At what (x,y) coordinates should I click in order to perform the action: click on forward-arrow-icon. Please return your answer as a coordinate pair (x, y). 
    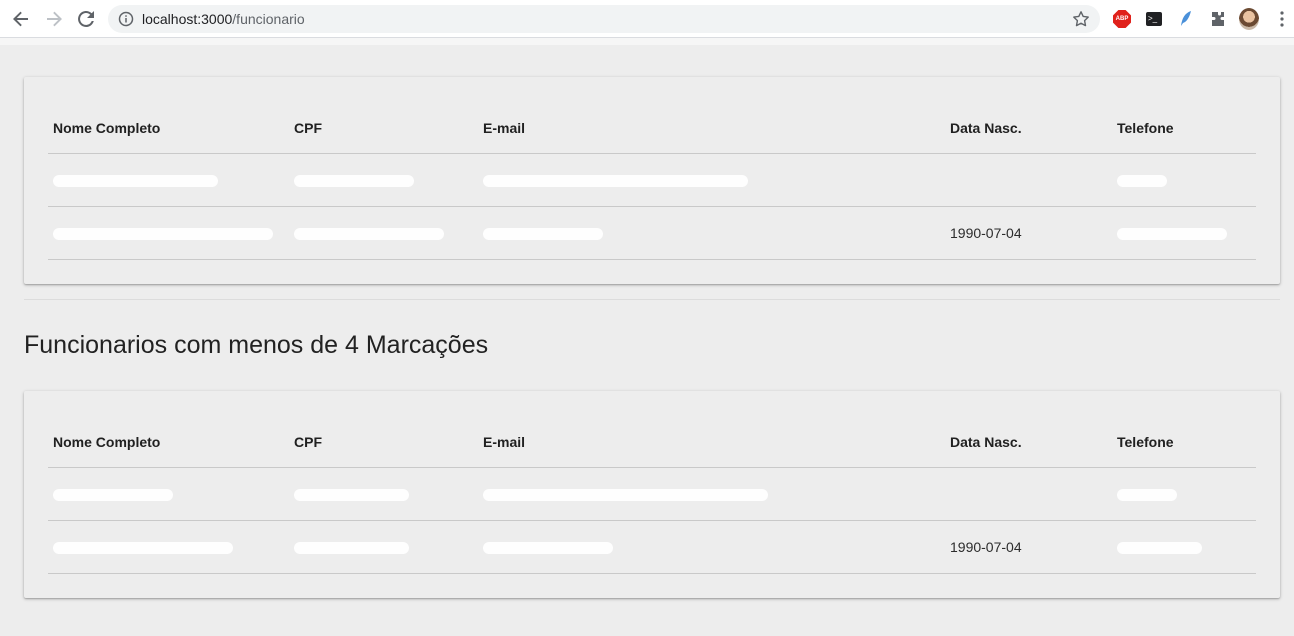
    Looking at the image, I should click on (54, 19).